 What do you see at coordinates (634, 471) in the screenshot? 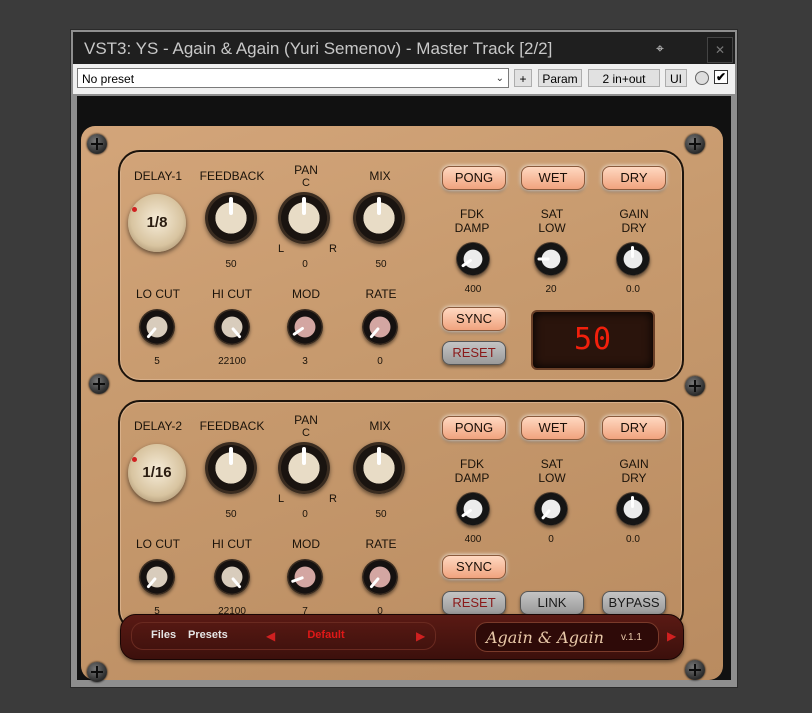
I see `gain-dry-label: GAIN DRY` at bounding box center [634, 471].